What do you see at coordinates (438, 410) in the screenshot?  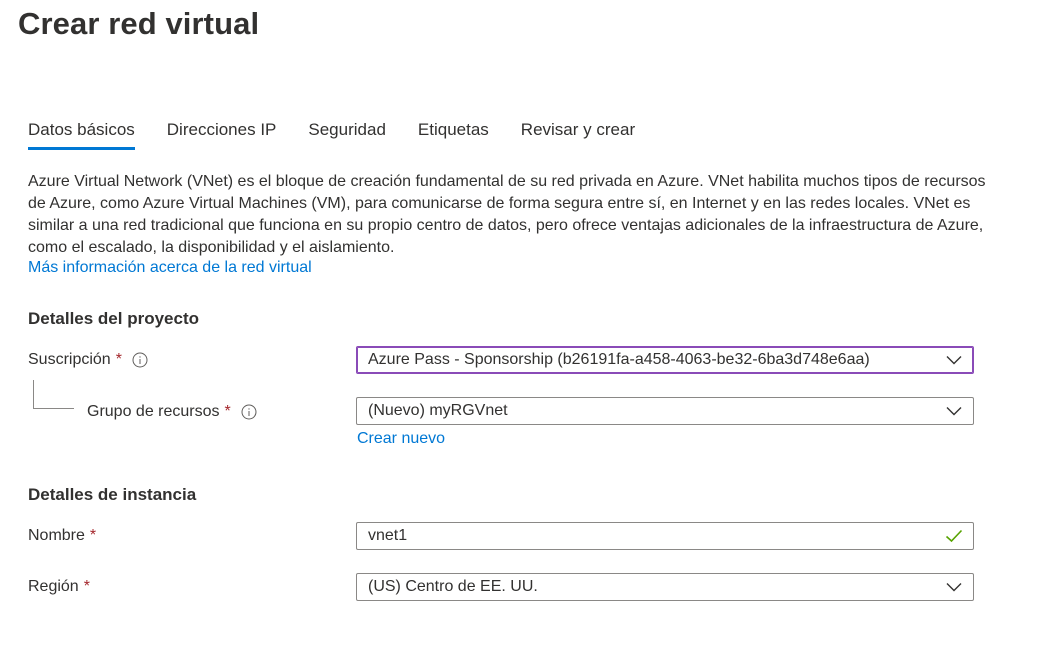 I see `resource-group-value: (Nuevo) myRGVnet` at bounding box center [438, 410].